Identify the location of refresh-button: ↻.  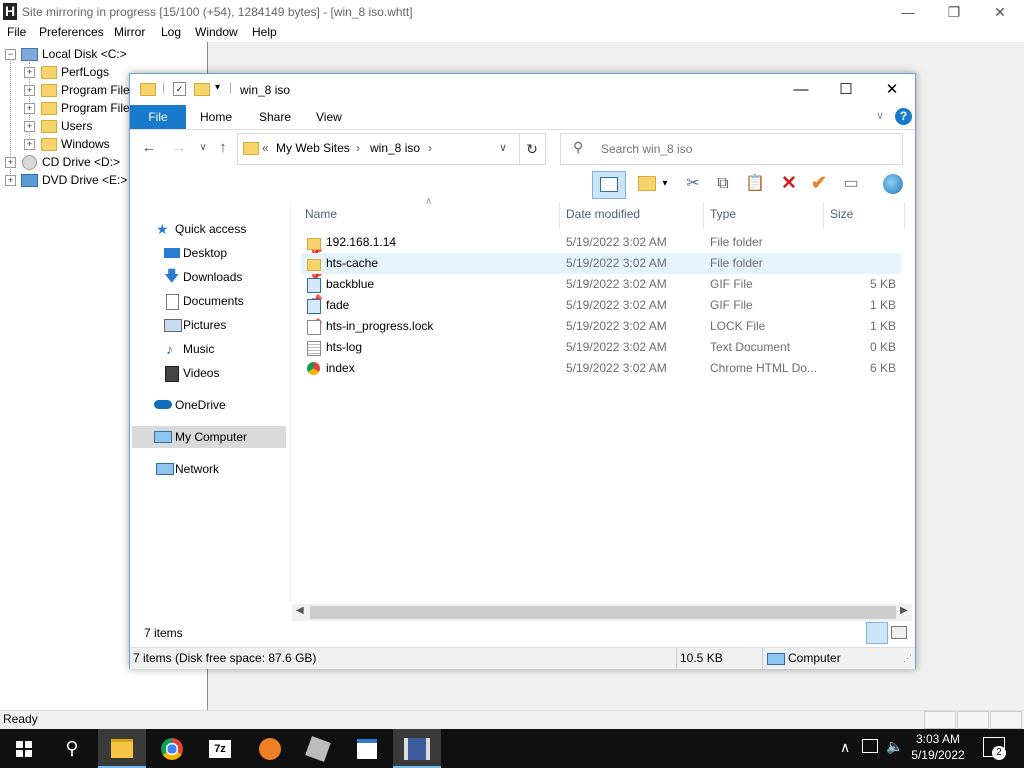
(532, 149).